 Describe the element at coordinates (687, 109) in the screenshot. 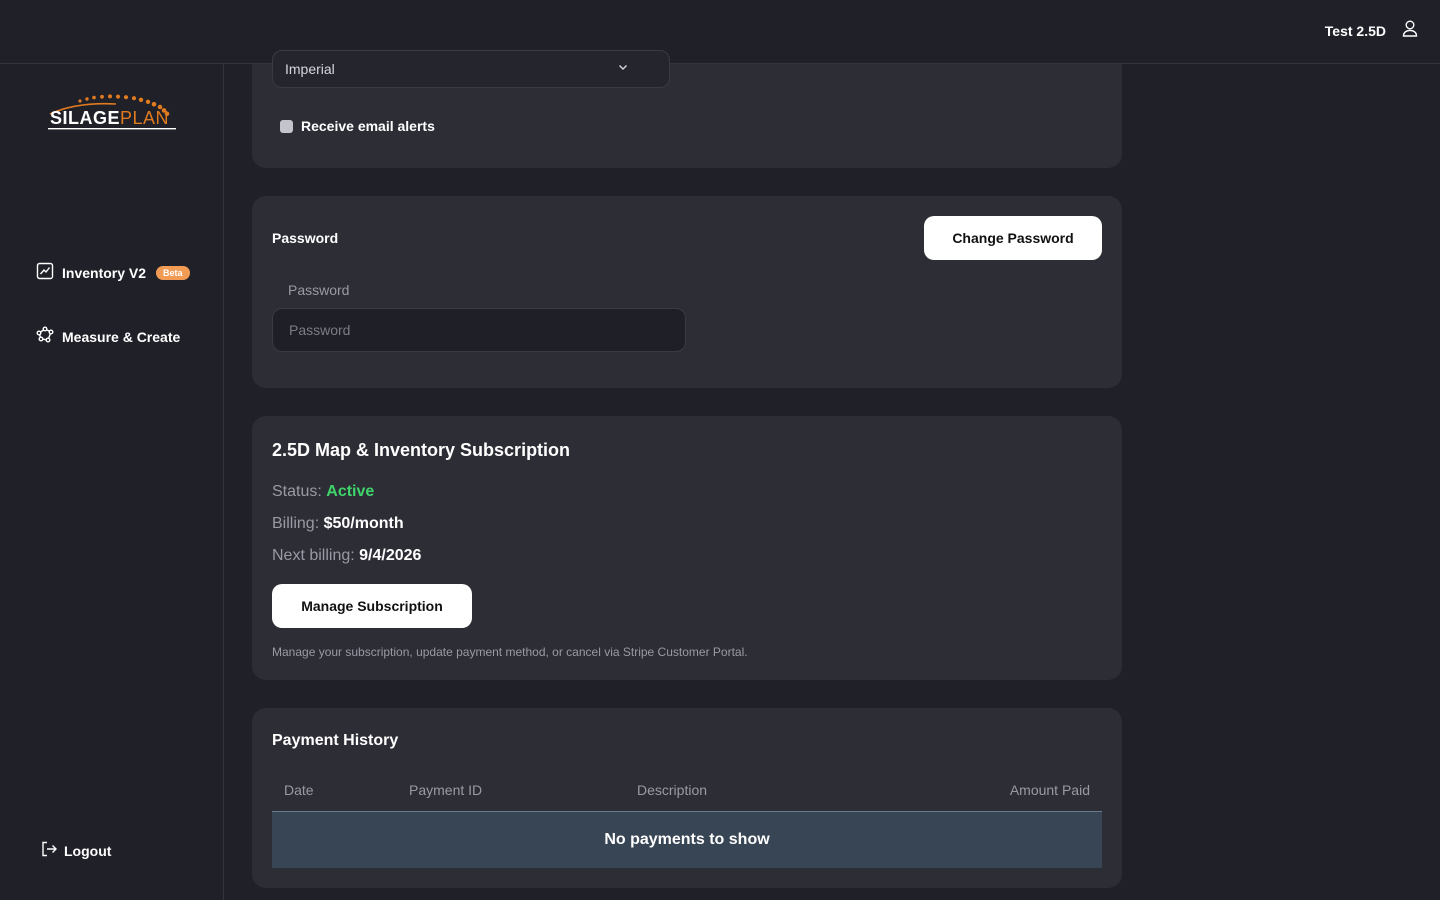

I see `preferences-card: Imperial Receive email alerts` at that location.